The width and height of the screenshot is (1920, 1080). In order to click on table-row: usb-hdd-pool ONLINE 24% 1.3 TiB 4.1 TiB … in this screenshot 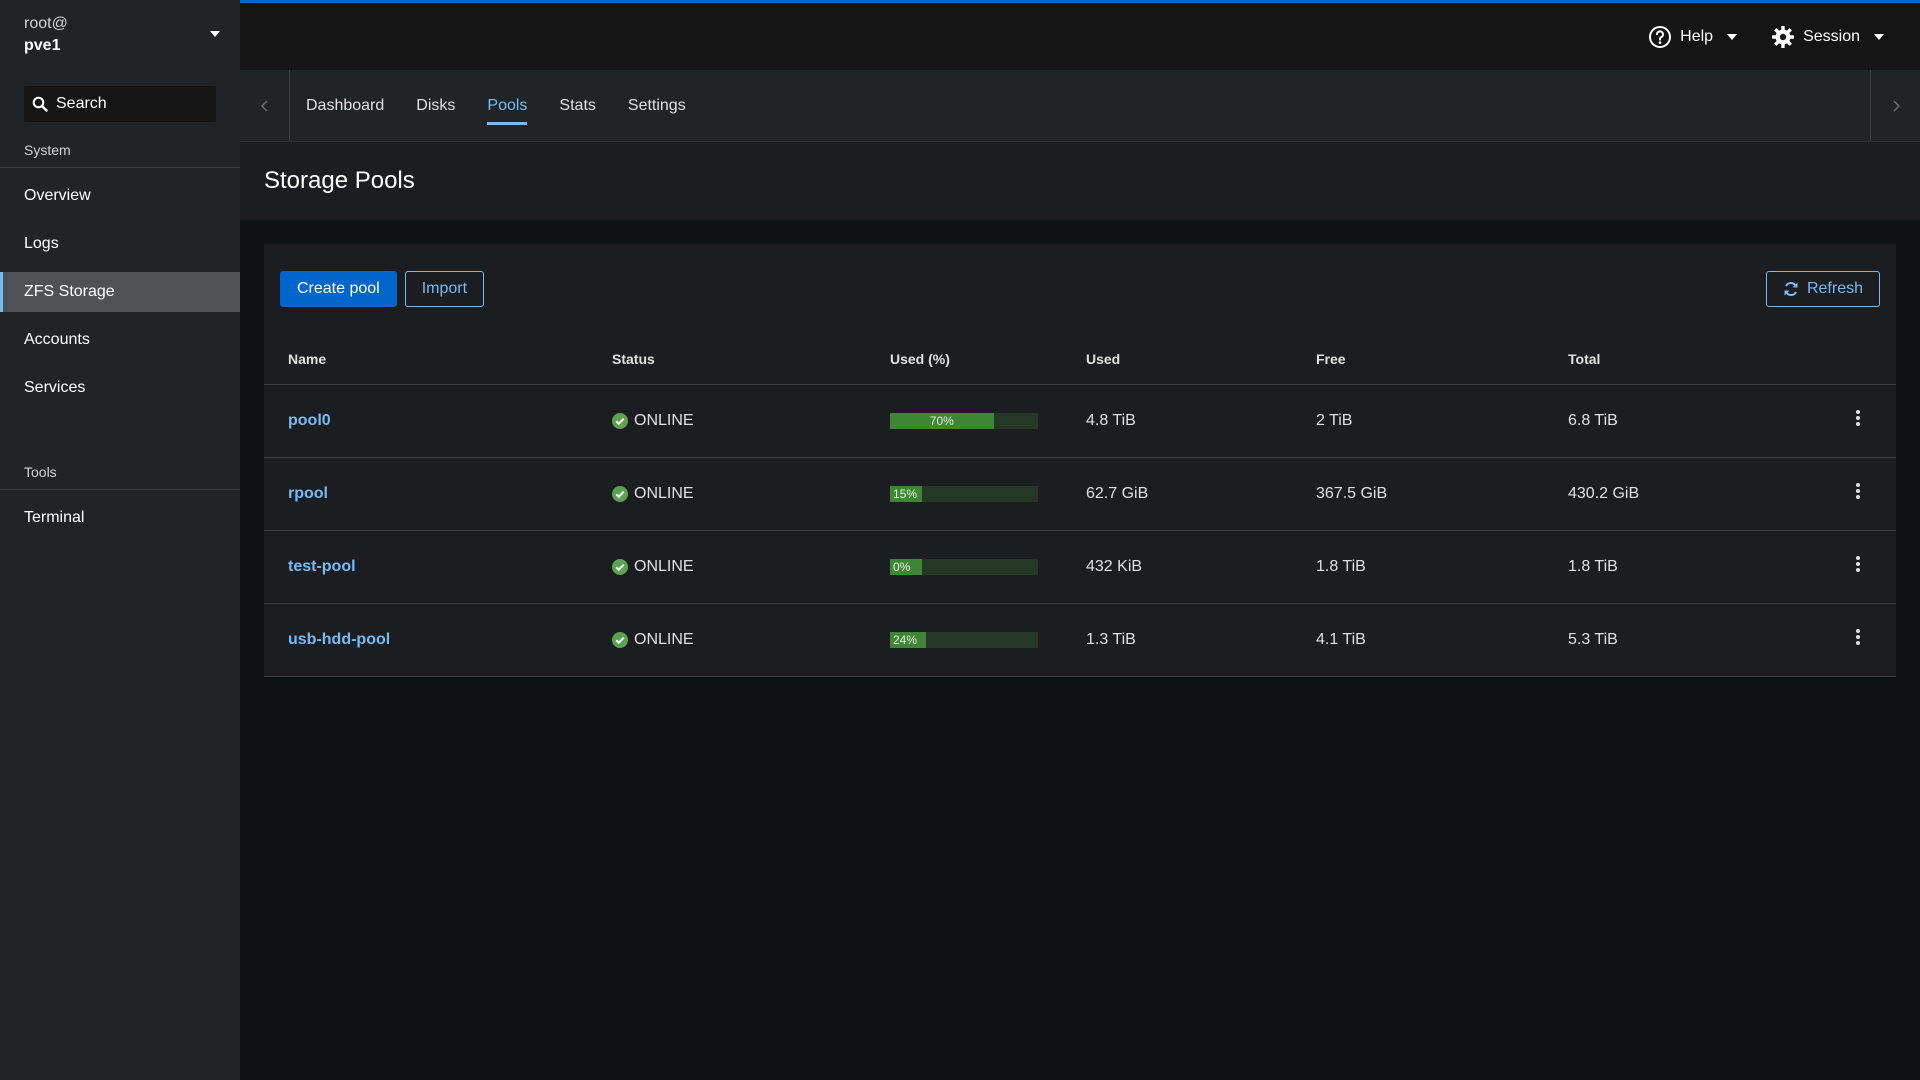, I will do `click(1080, 639)`.